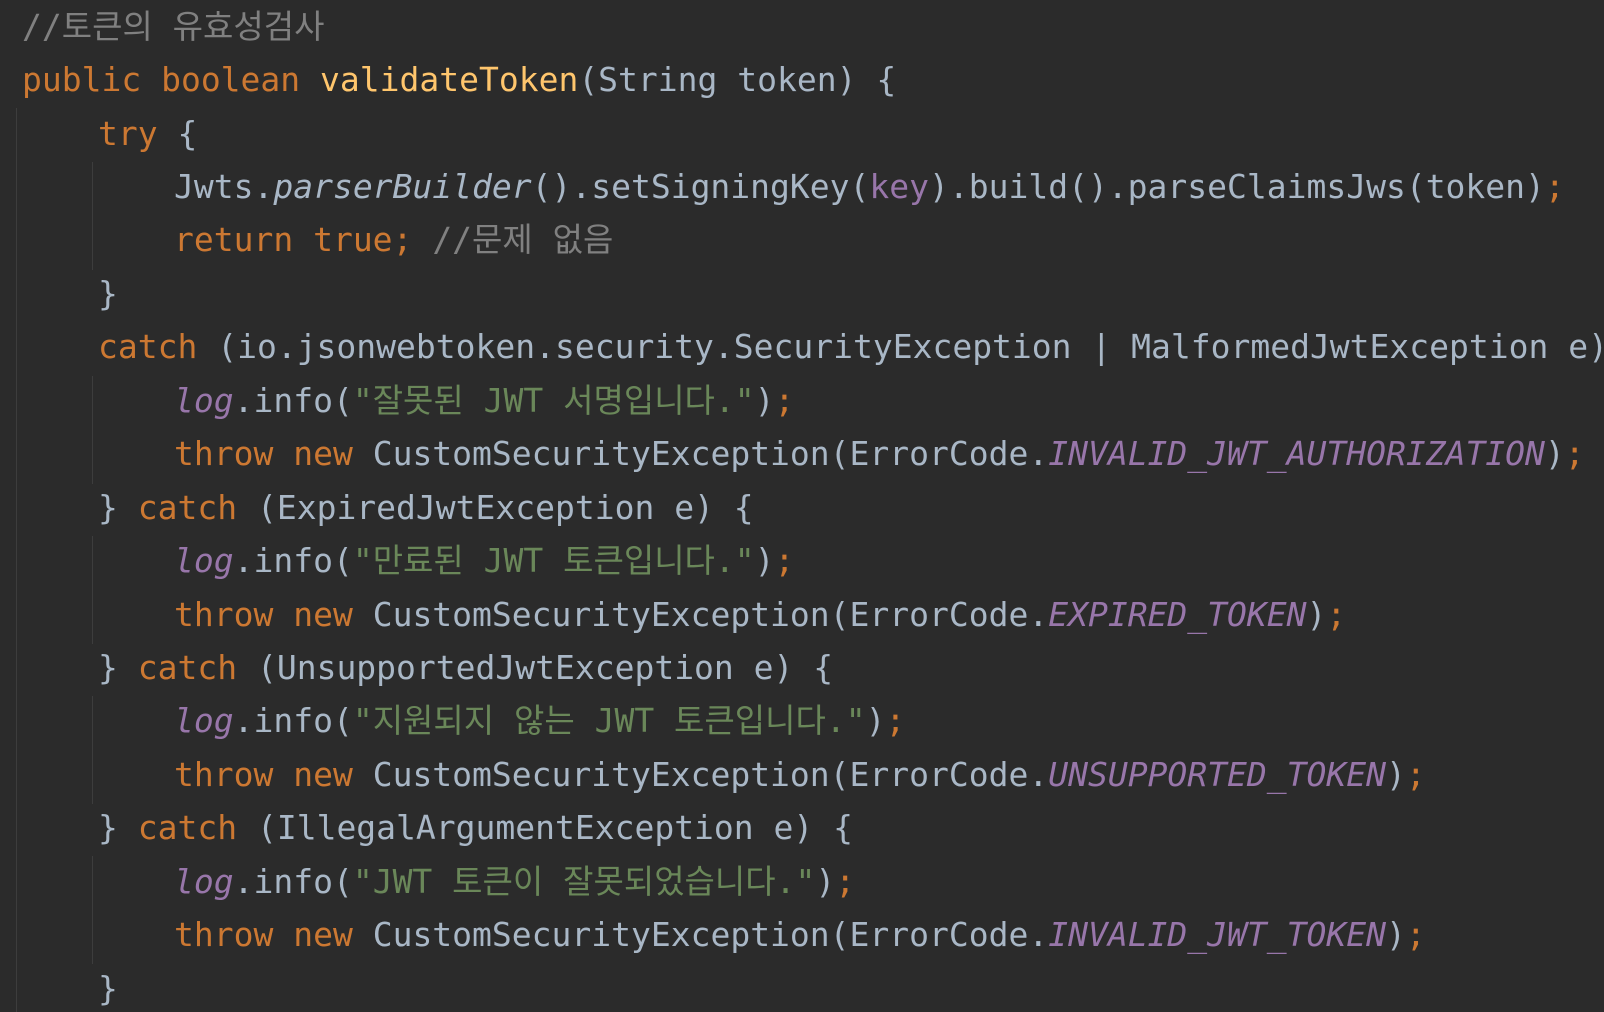 The height and width of the screenshot is (1012, 1604). What do you see at coordinates (554, 827) in the screenshot?
I see `code-token-plain: (IllegalArgumentException e) {` at bounding box center [554, 827].